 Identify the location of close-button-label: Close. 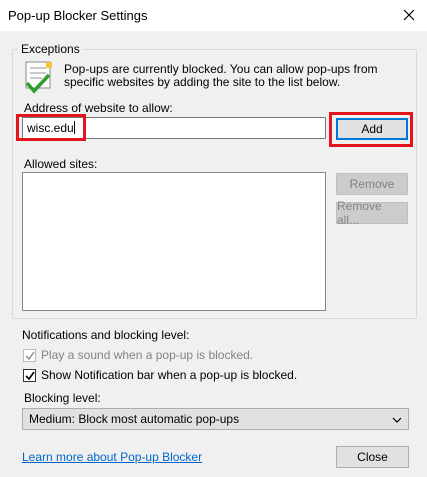
(372, 457).